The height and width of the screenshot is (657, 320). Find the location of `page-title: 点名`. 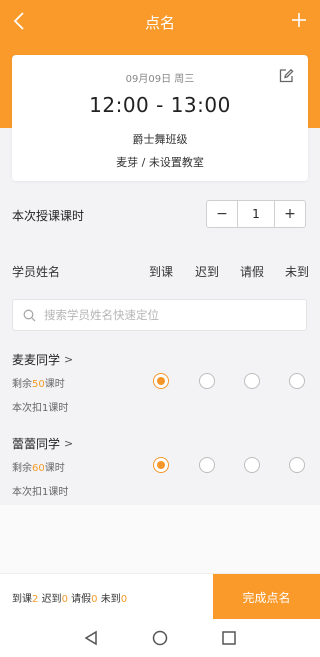

page-title: 点名 is located at coordinates (159, 22).